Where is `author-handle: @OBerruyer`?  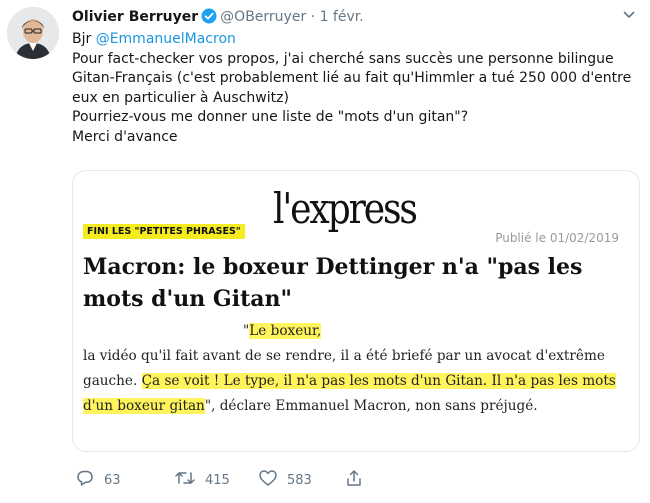
author-handle: @OBerruyer is located at coordinates (263, 17).